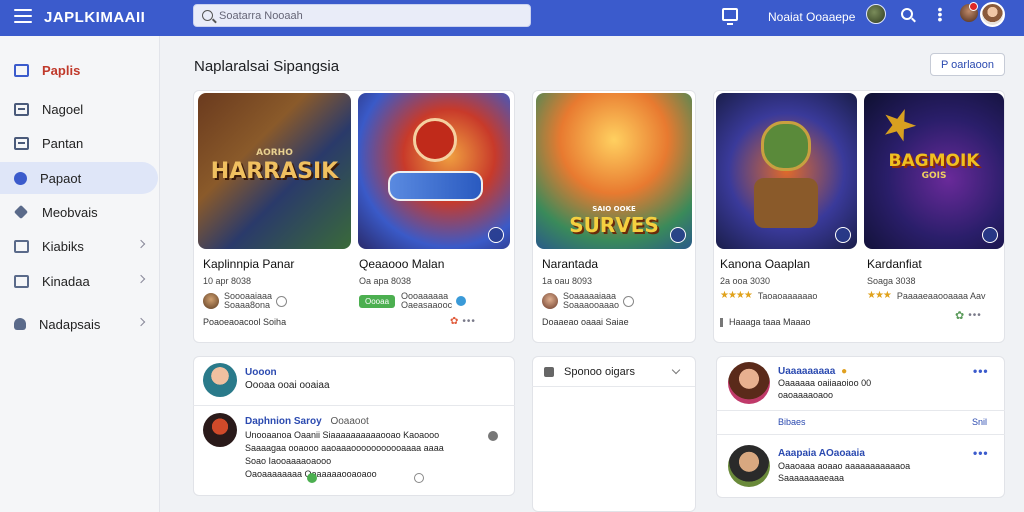  Describe the element at coordinates (95, 17) in the screenshot. I see `app-title: JAPLKIMAAII` at that location.